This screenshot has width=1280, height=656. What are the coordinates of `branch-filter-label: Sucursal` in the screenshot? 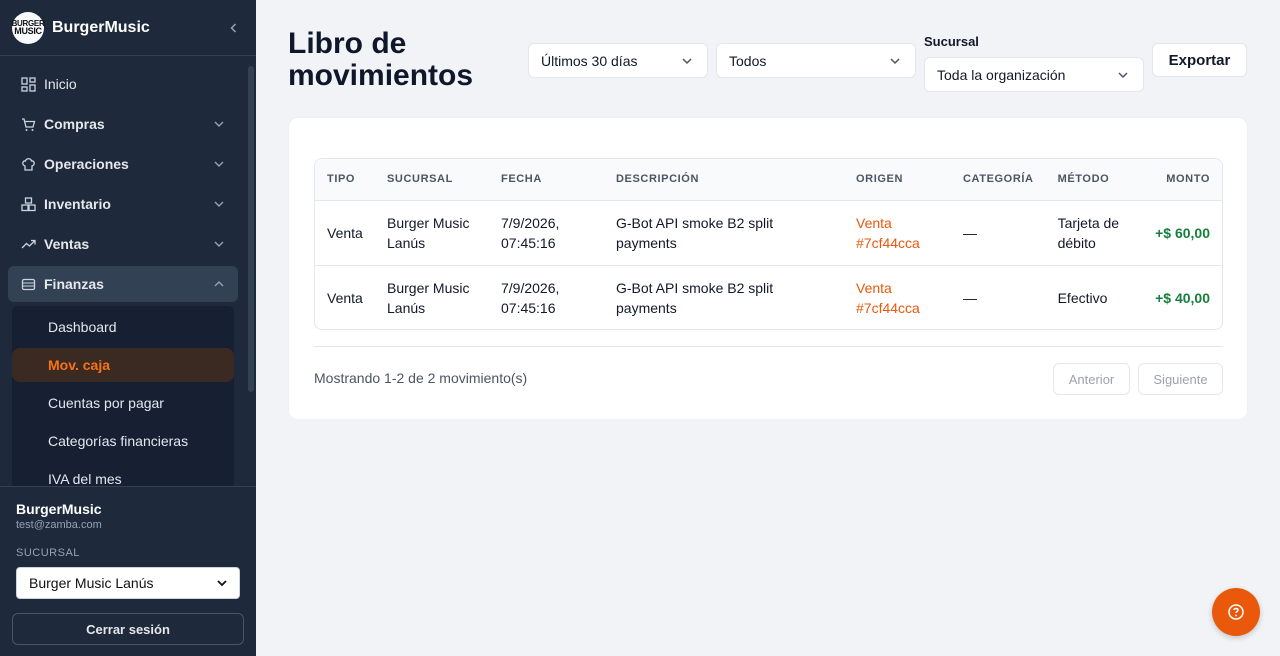 It's located at (951, 41).